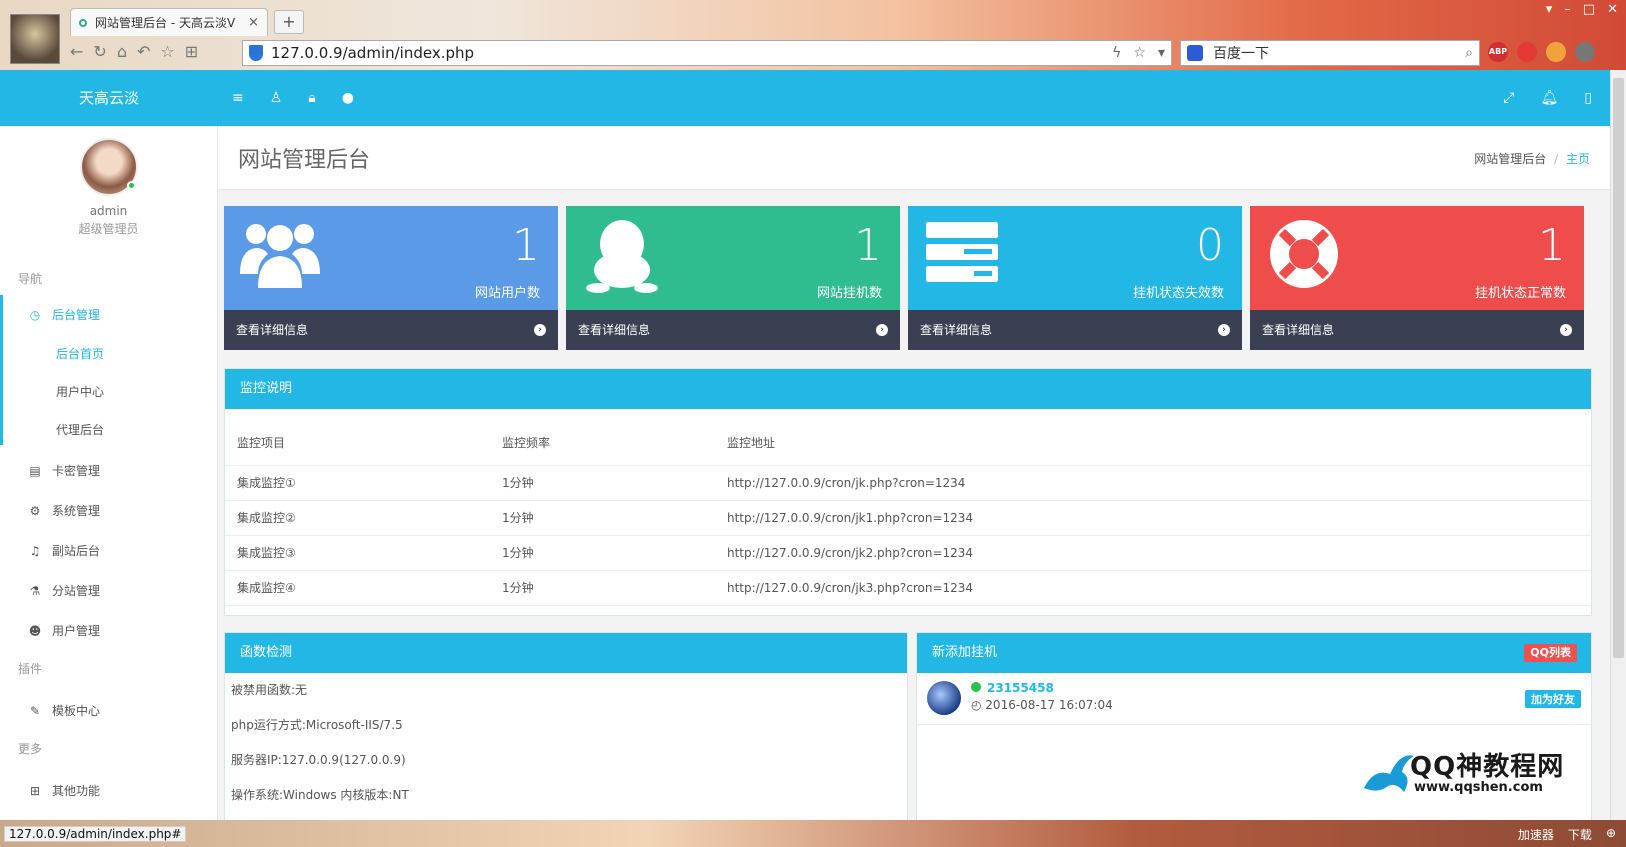  I want to click on back-icon: ←, so click(76, 51).